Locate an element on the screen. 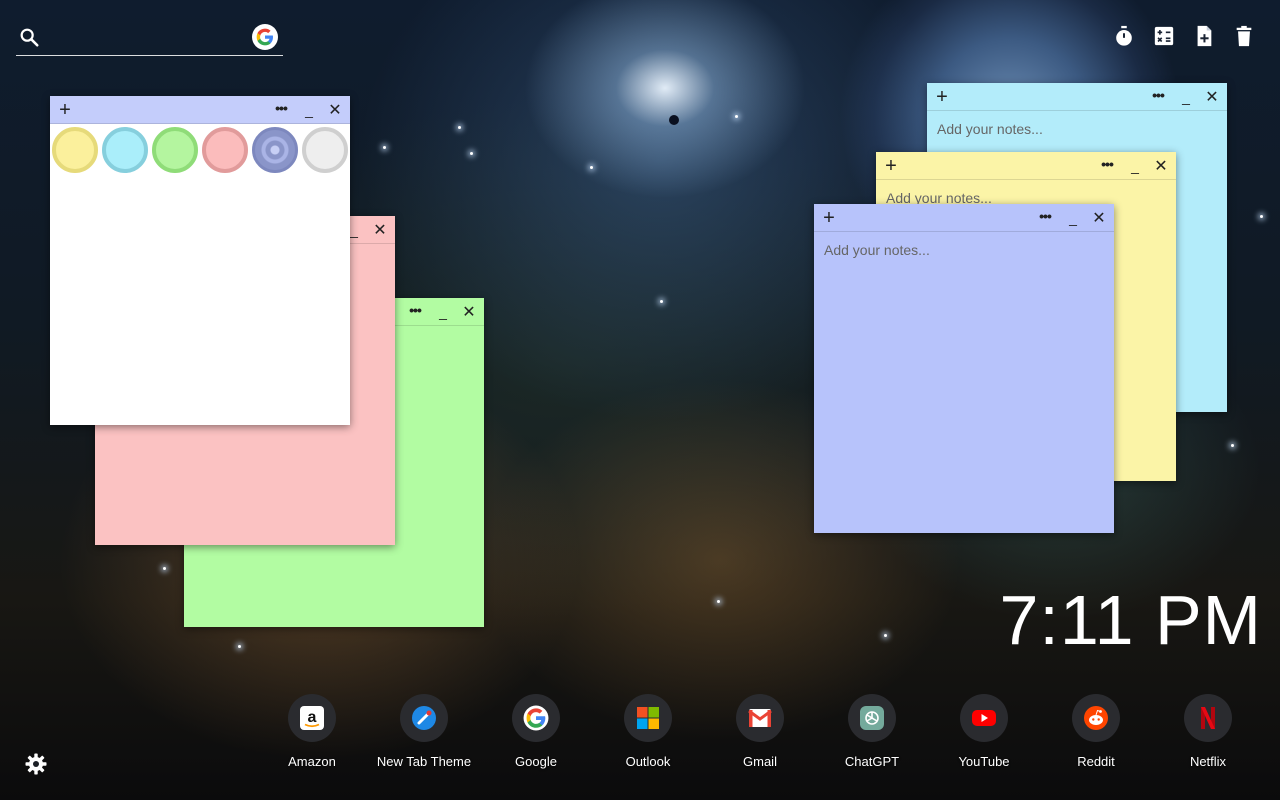  color-swatch-green is located at coordinates (175, 150).